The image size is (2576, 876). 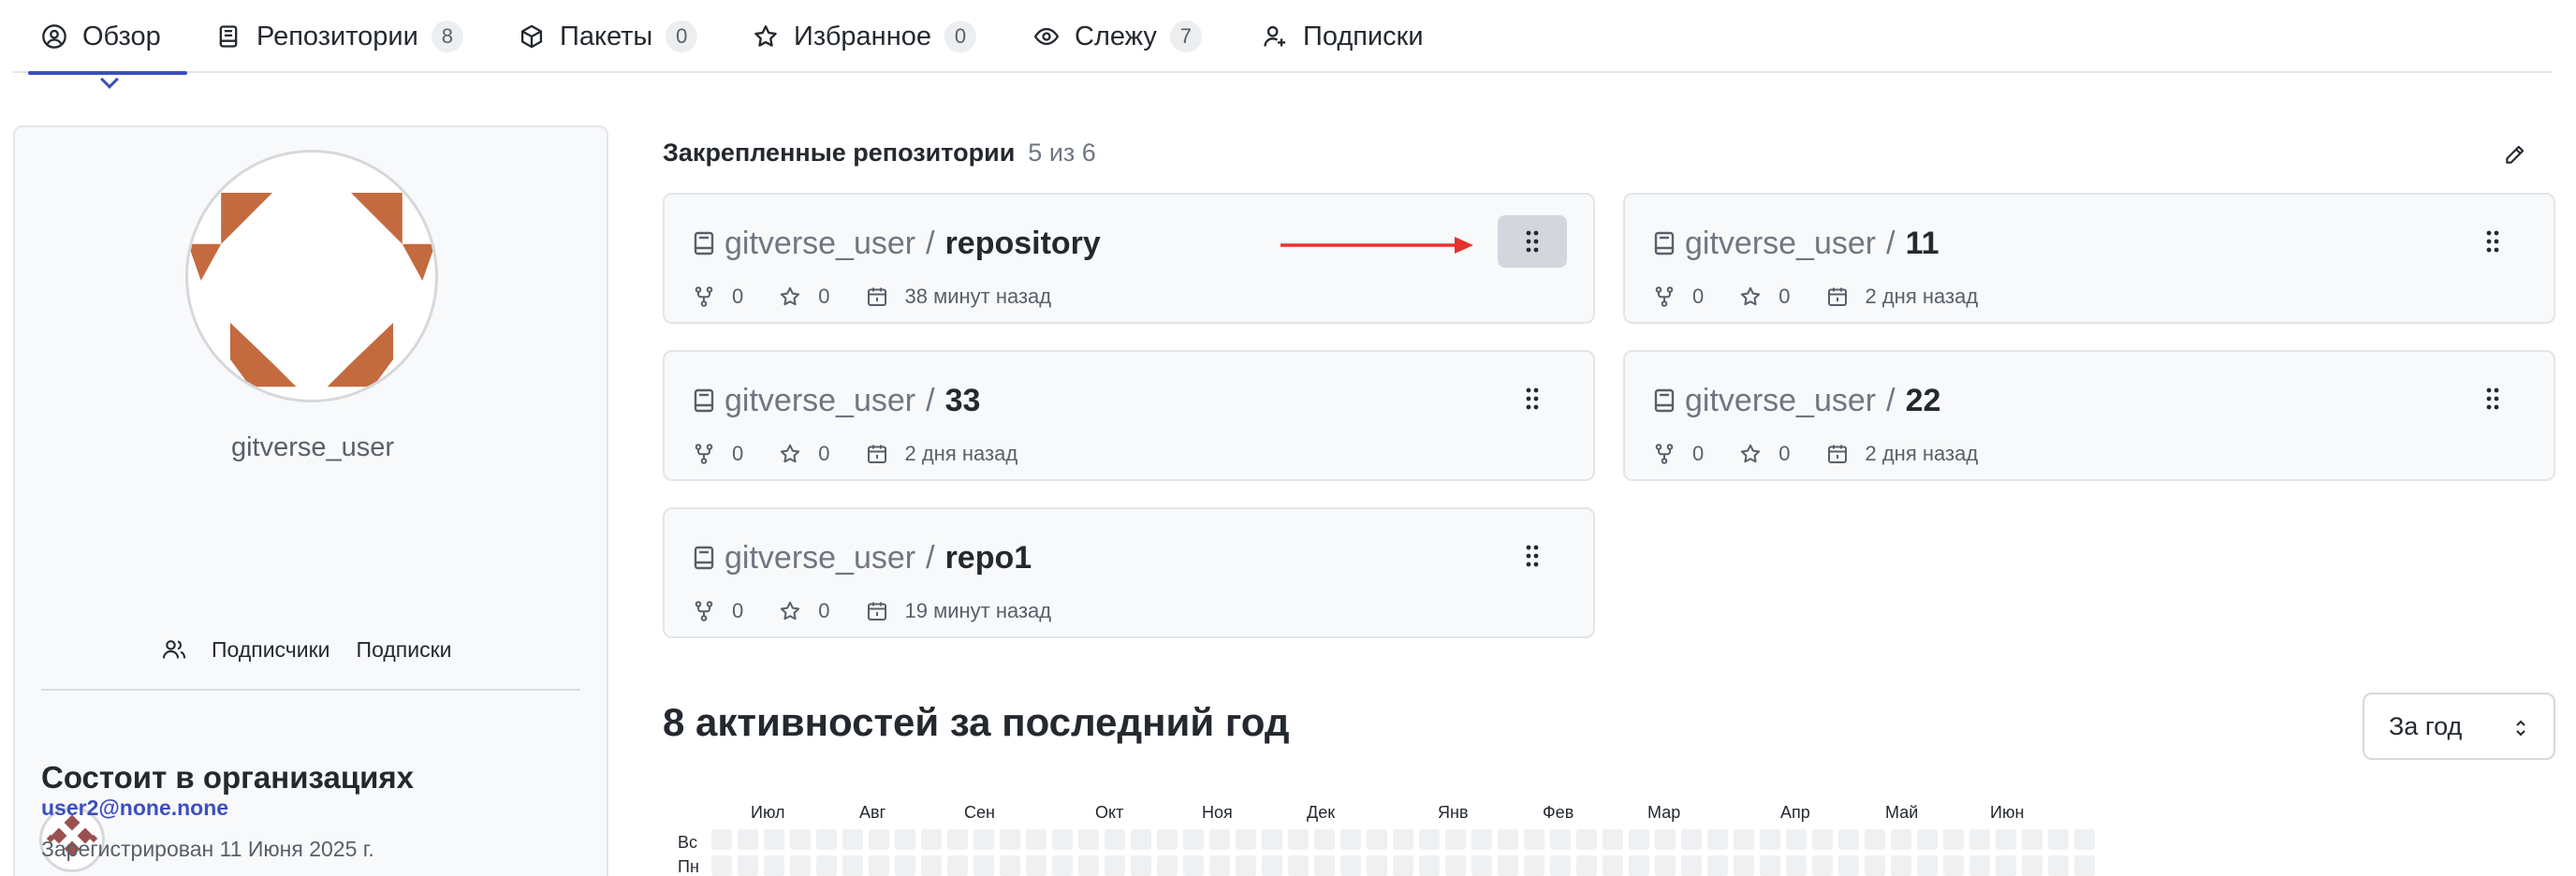 I want to click on repo-name: 22, so click(x=1923, y=400).